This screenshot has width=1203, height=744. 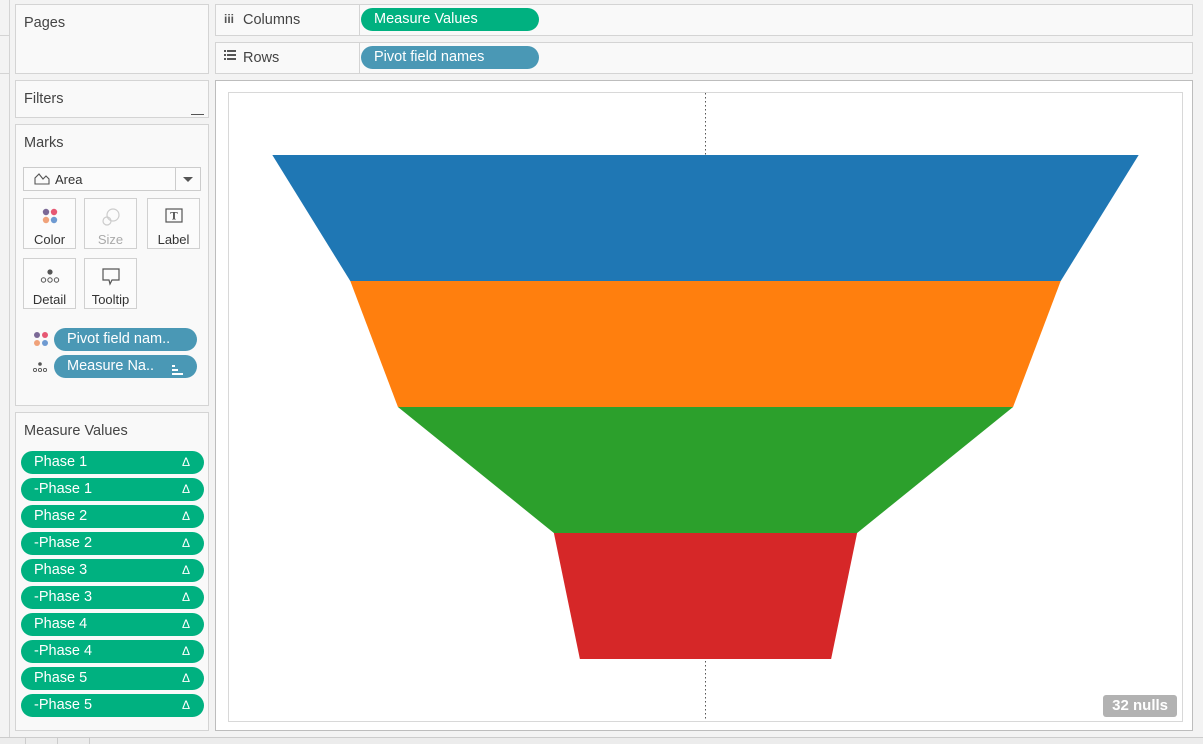 I want to click on columns-shelf-label: iii Columns, so click(x=288, y=20).